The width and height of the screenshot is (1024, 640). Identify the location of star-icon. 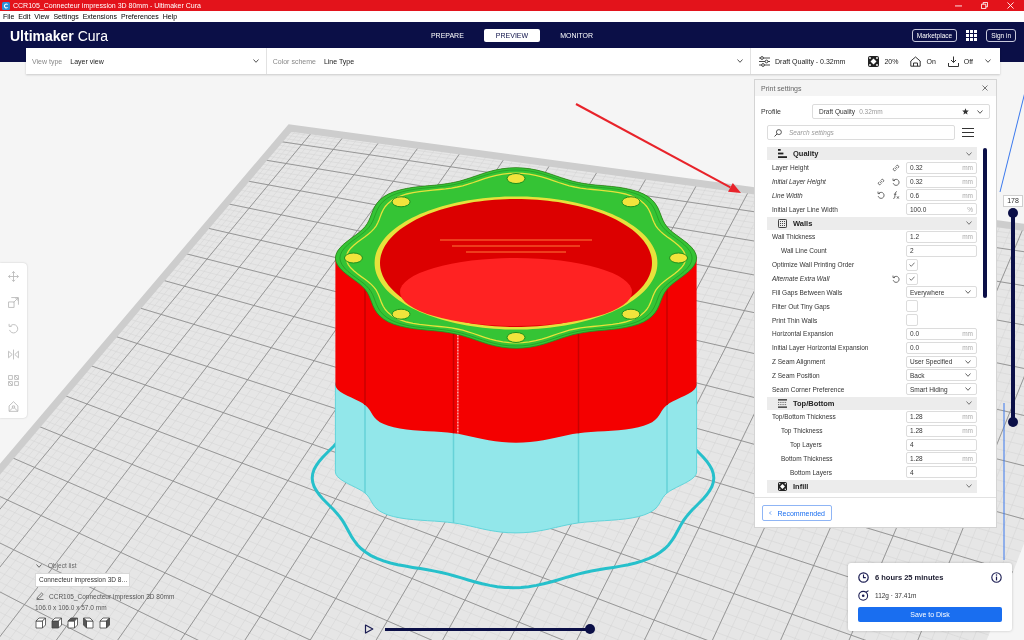
(965, 111).